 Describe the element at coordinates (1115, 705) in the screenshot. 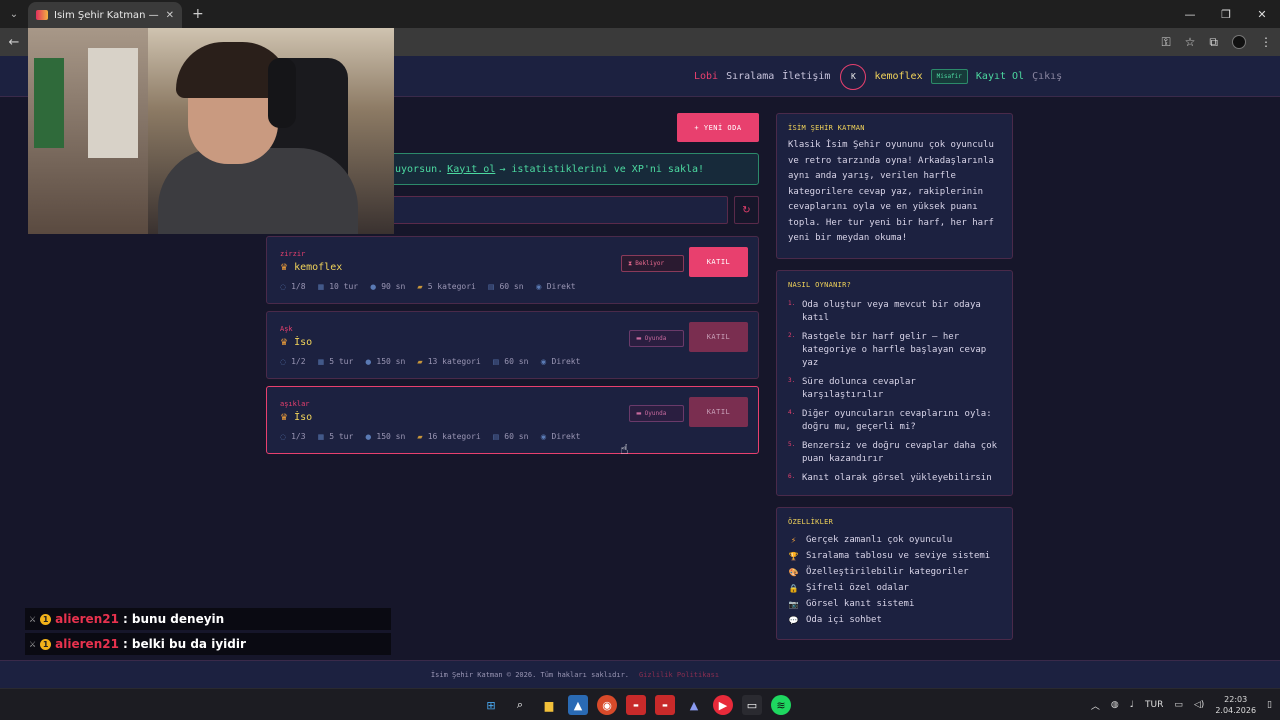

I see `discord-icon: ◍` at that location.